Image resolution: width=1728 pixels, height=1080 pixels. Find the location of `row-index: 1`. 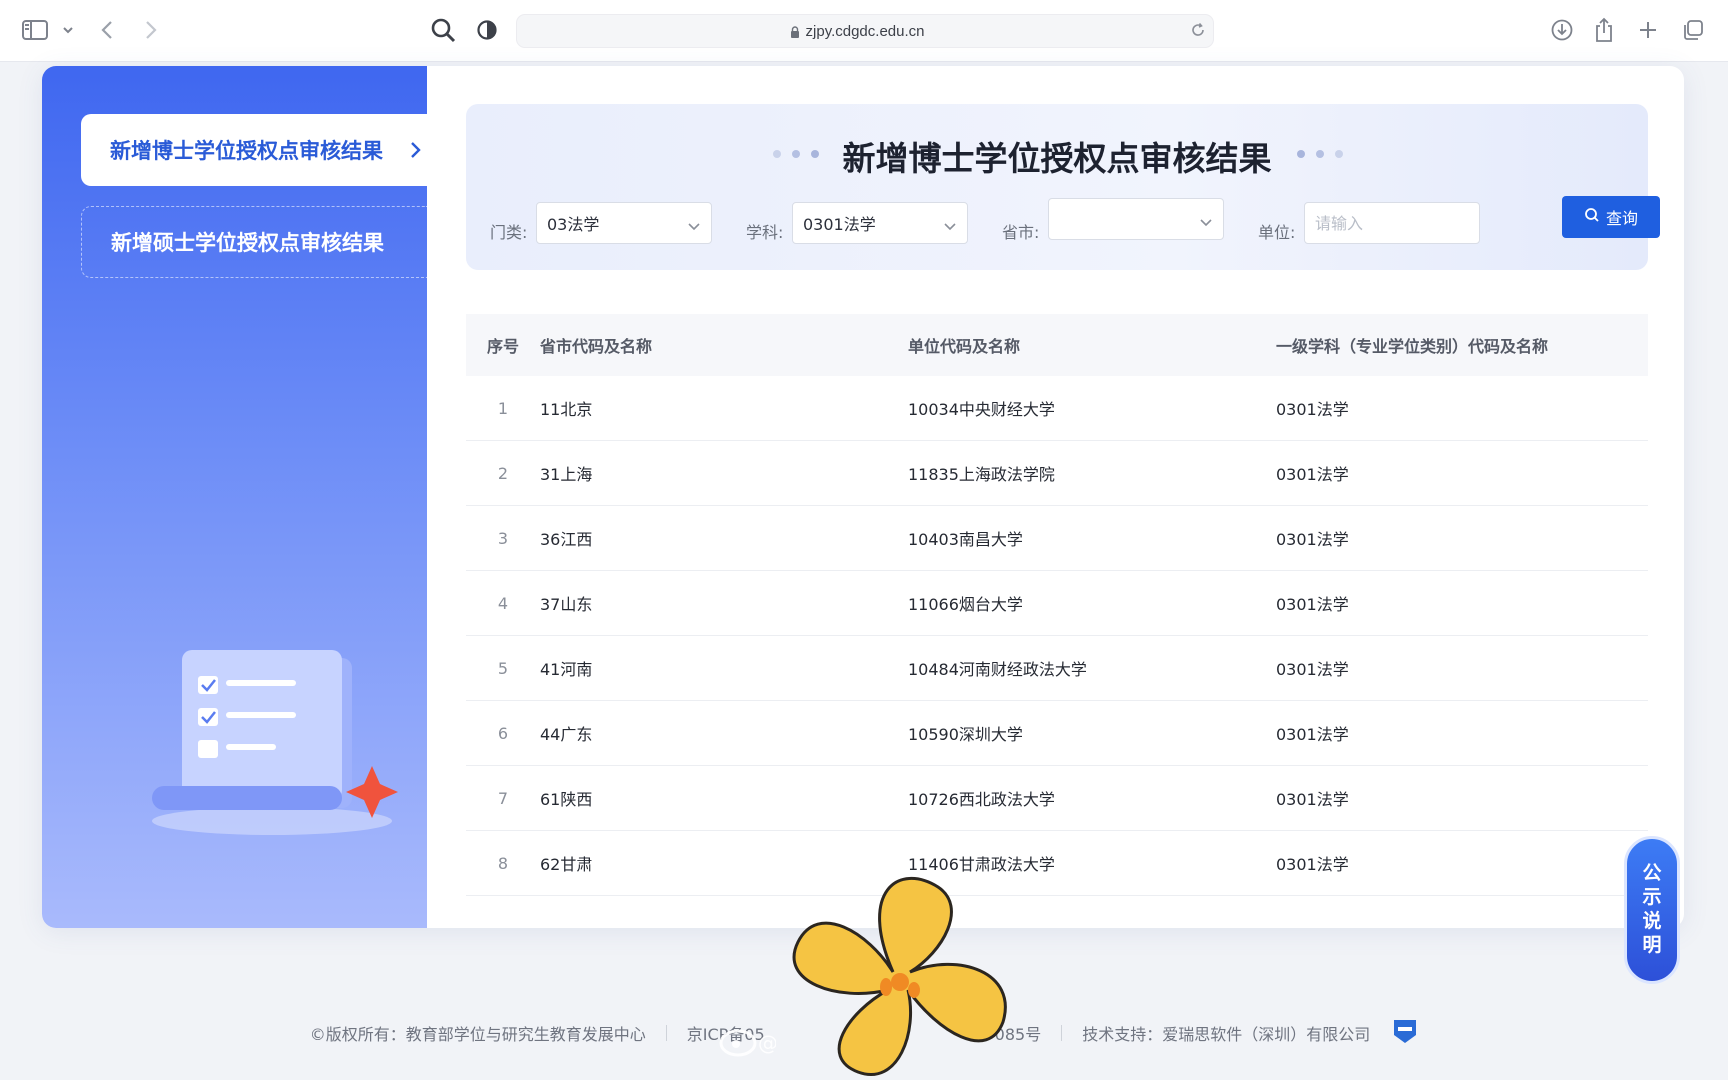

row-index: 1 is located at coordinates (503, 408).